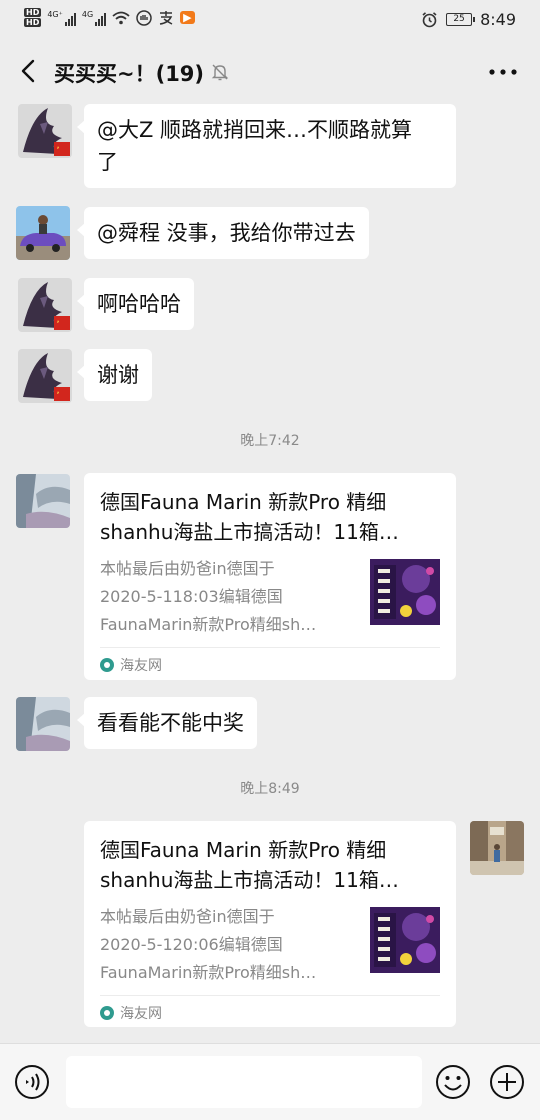  I want to click on shield-hand-icon, so click(144, 17).